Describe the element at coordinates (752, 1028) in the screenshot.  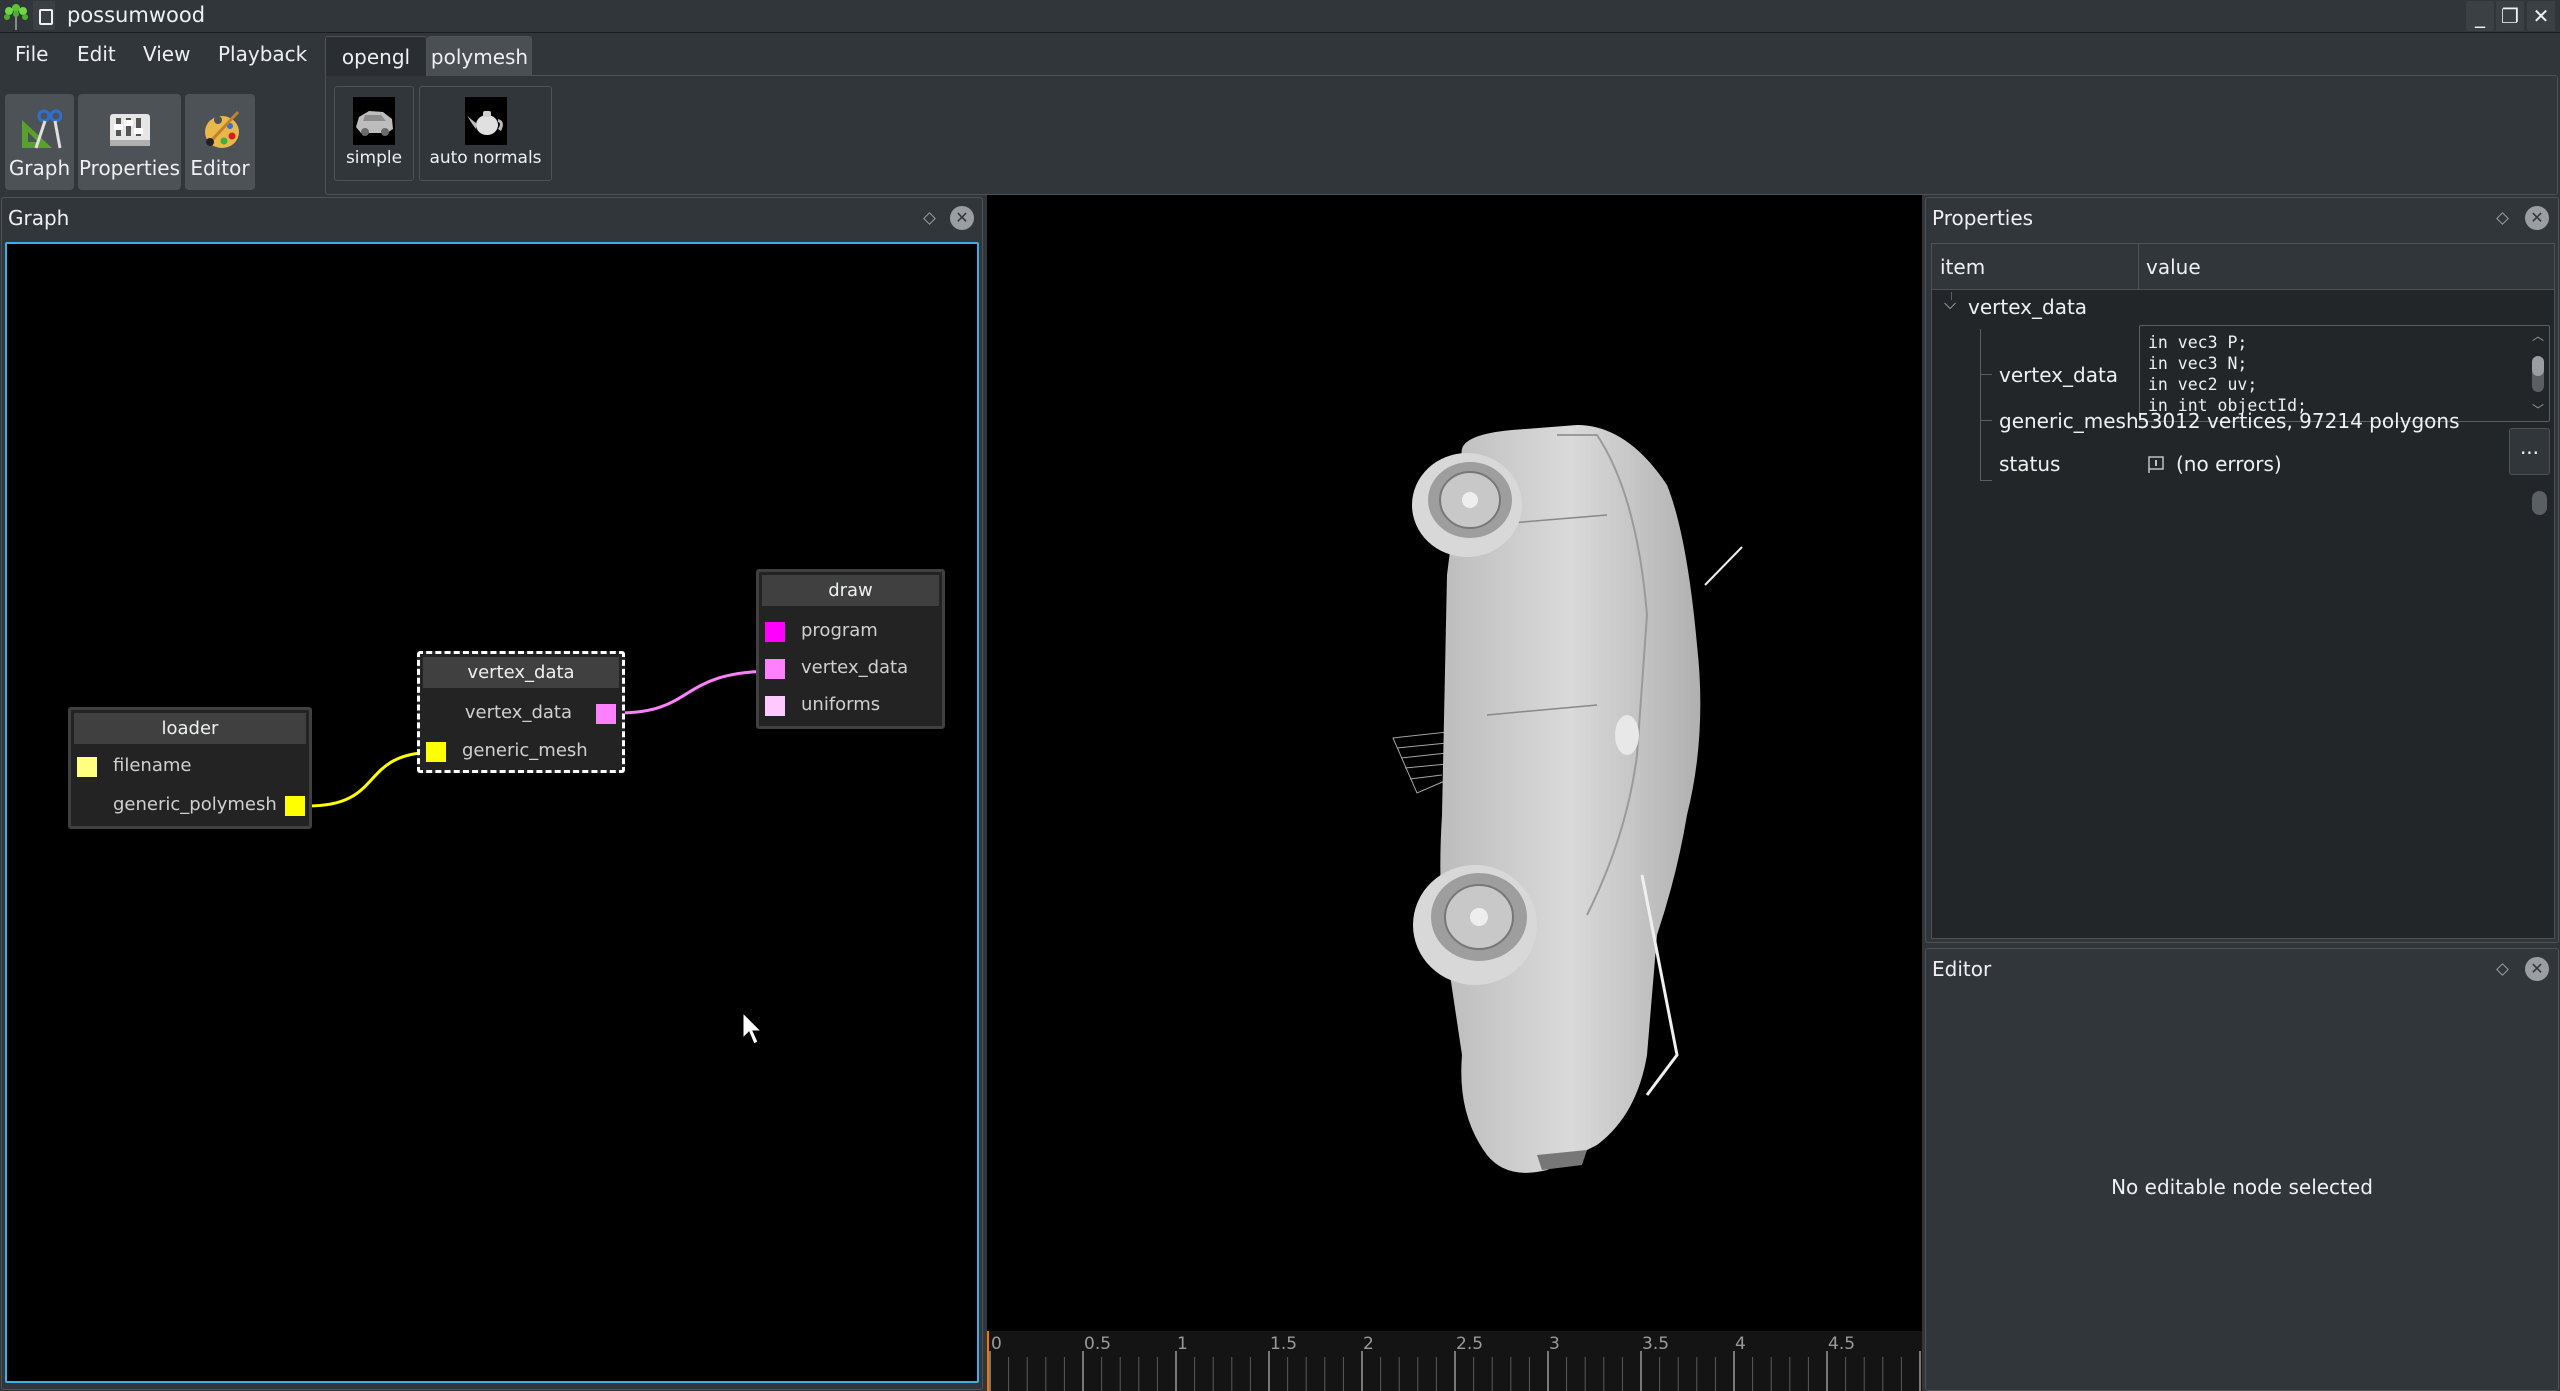
I see `mouse-cursor-icon` at that location.